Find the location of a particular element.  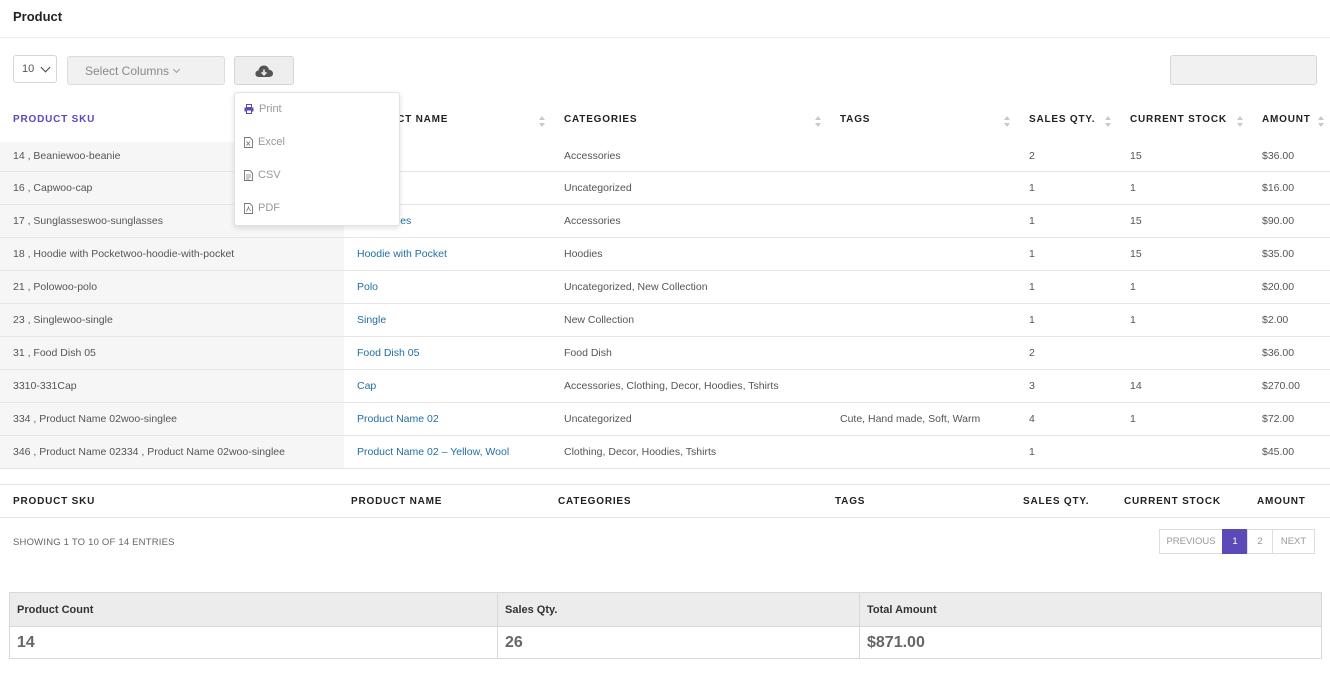

product-name-link: Single is located at coordinates (447, 320).